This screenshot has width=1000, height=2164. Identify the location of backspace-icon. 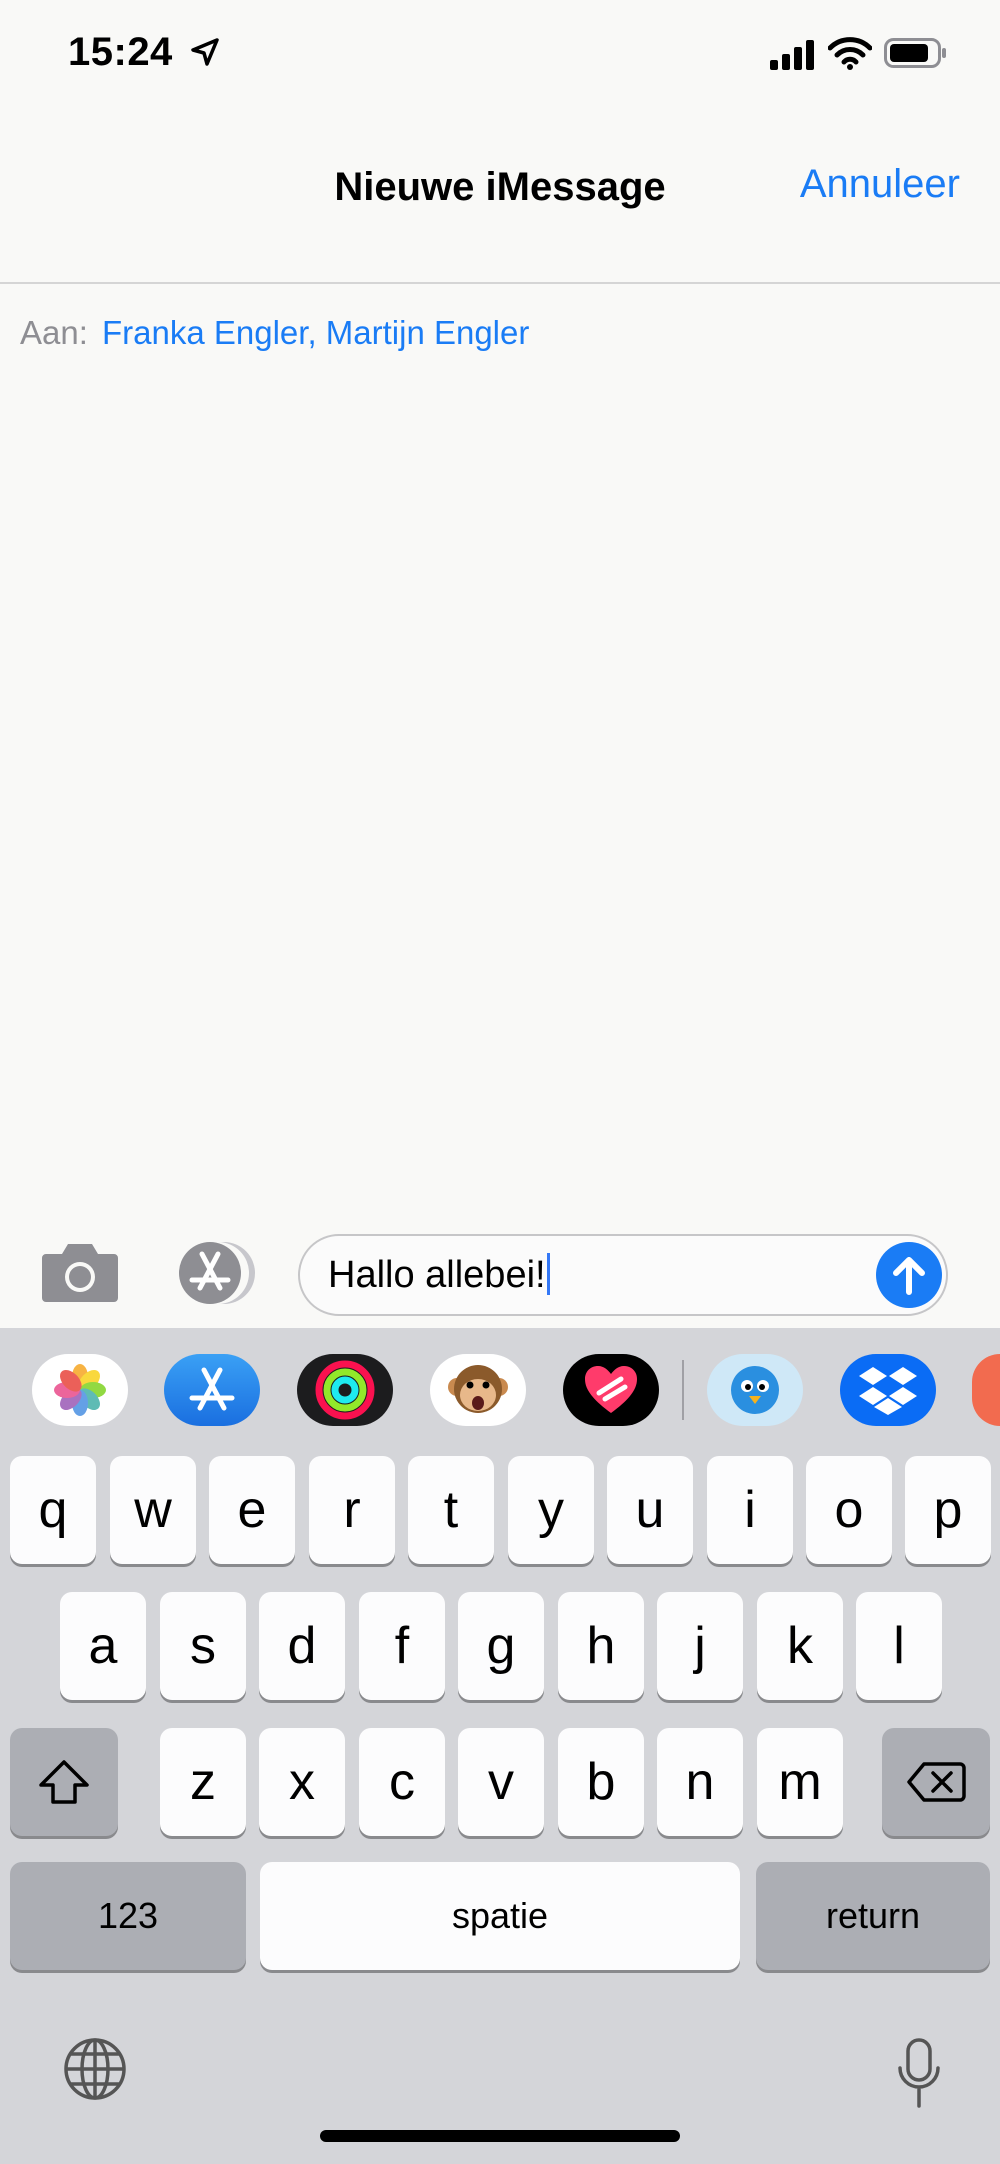
(936, 1782).